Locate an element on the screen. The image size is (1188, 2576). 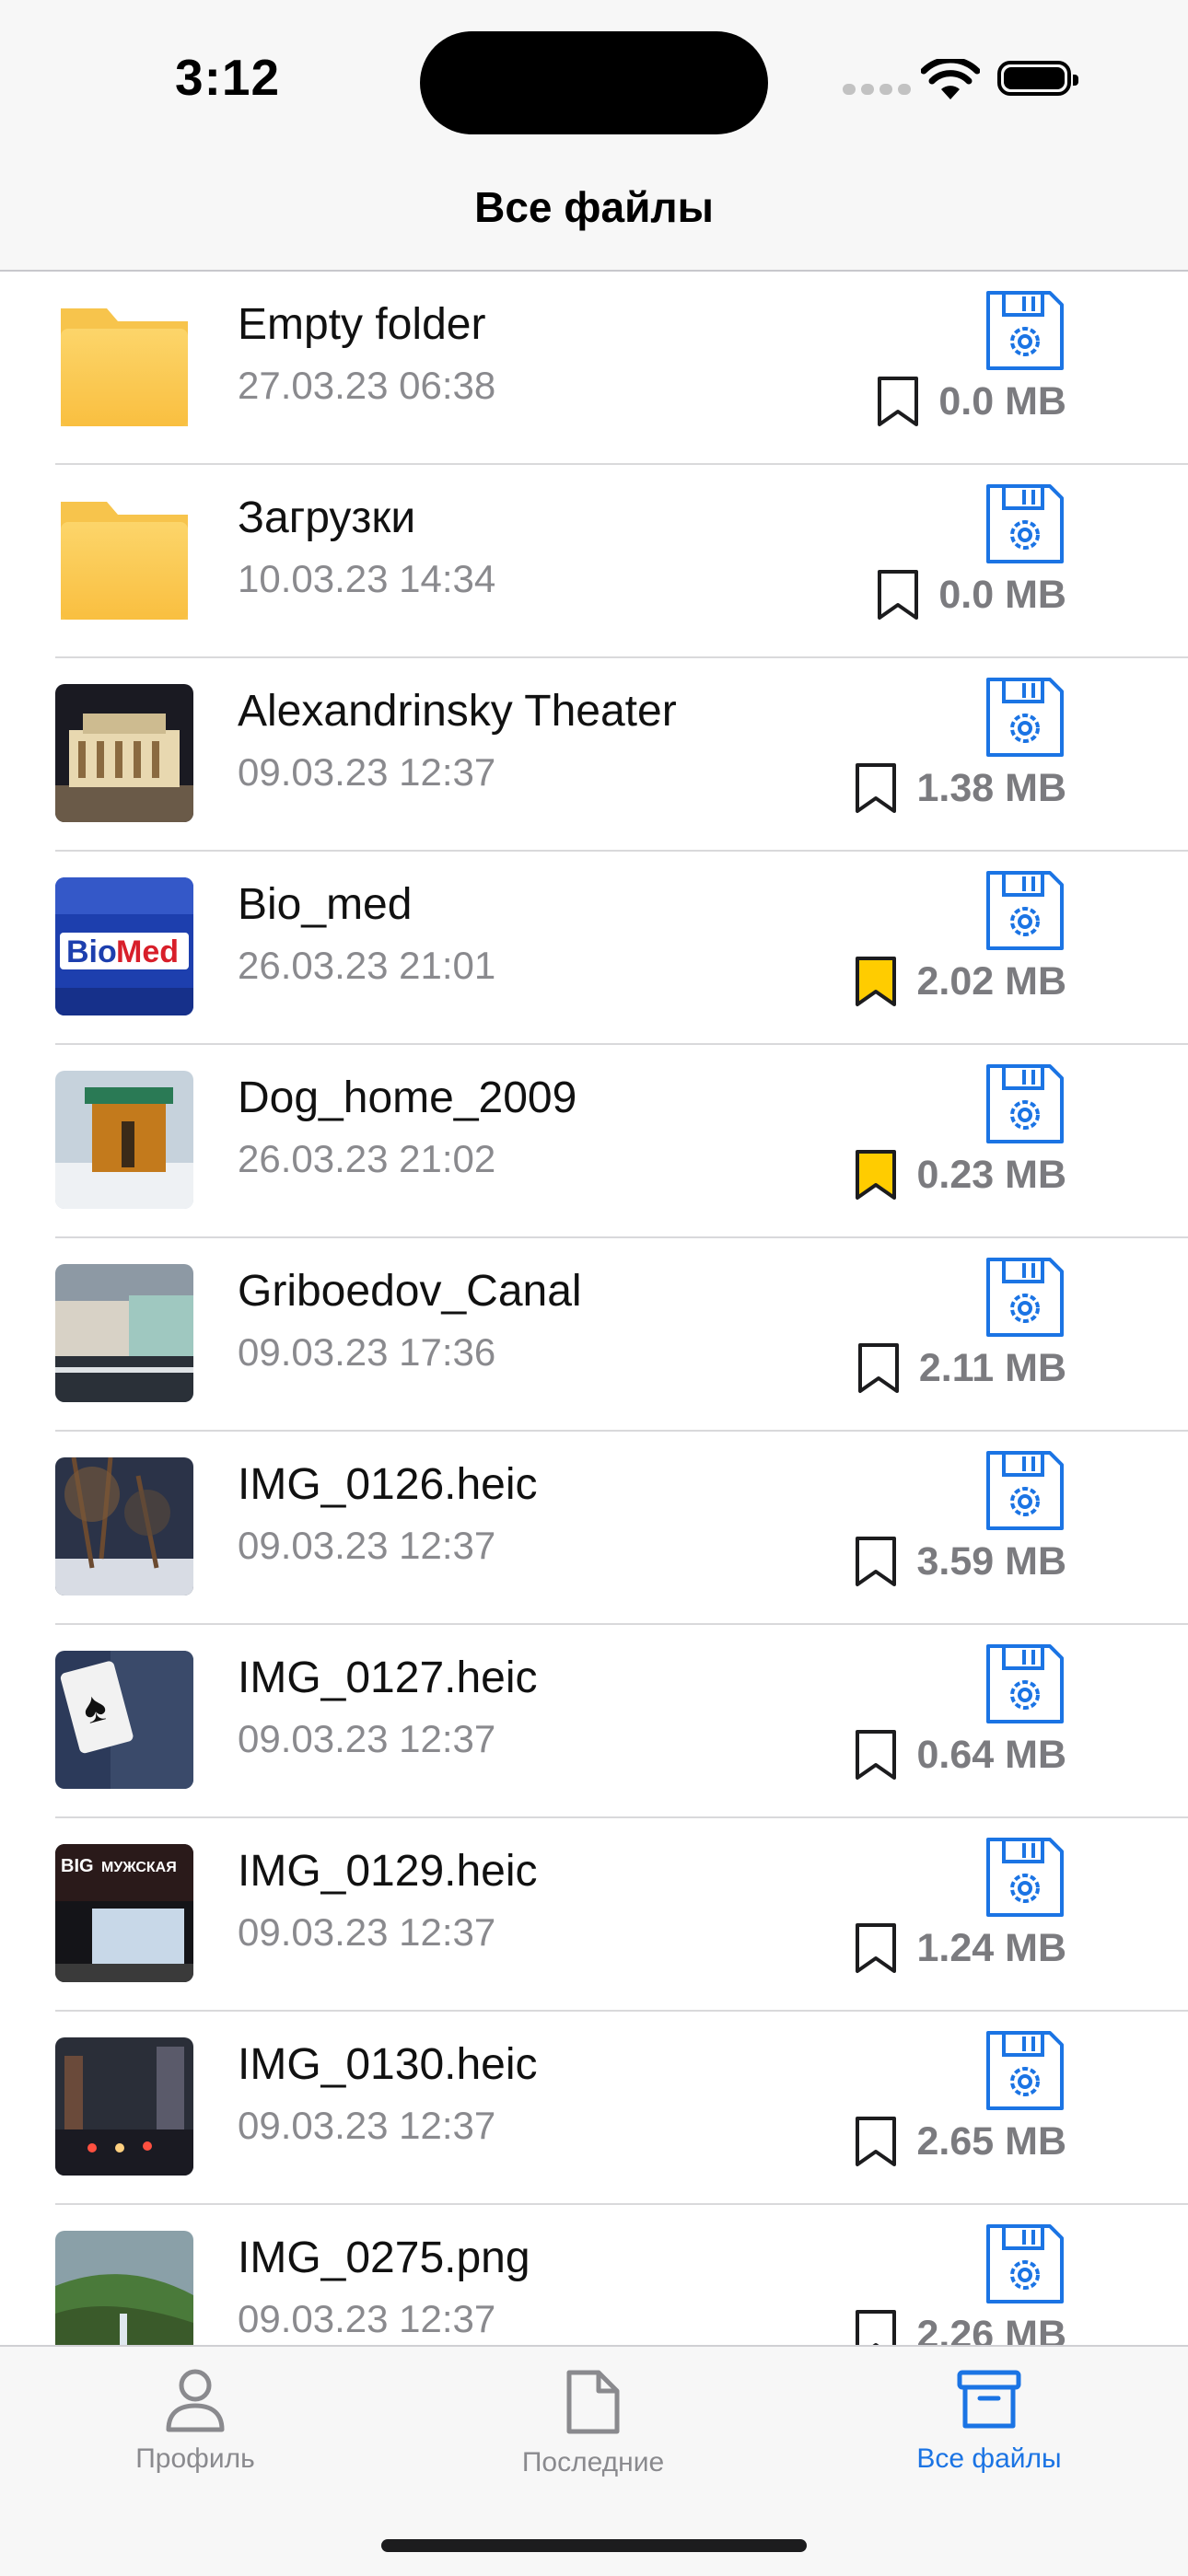
file-size: 1.24 MB is located at coordinates (991, 1947).